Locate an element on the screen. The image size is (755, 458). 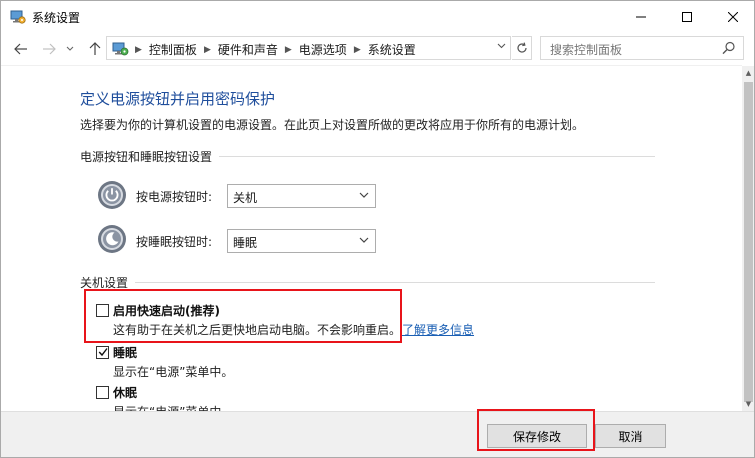
page-title: 定义电源按钮并启用密码保护 is located at coordinates (178, 99).